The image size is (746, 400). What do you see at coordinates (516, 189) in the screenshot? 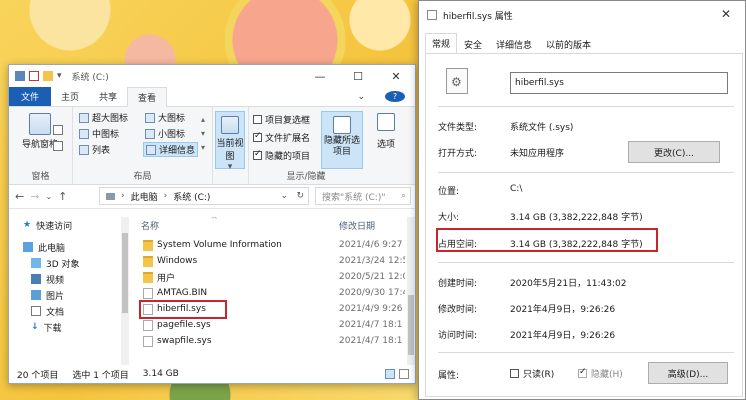
I see `location-value: C:\` at bounding box center [516, 189].